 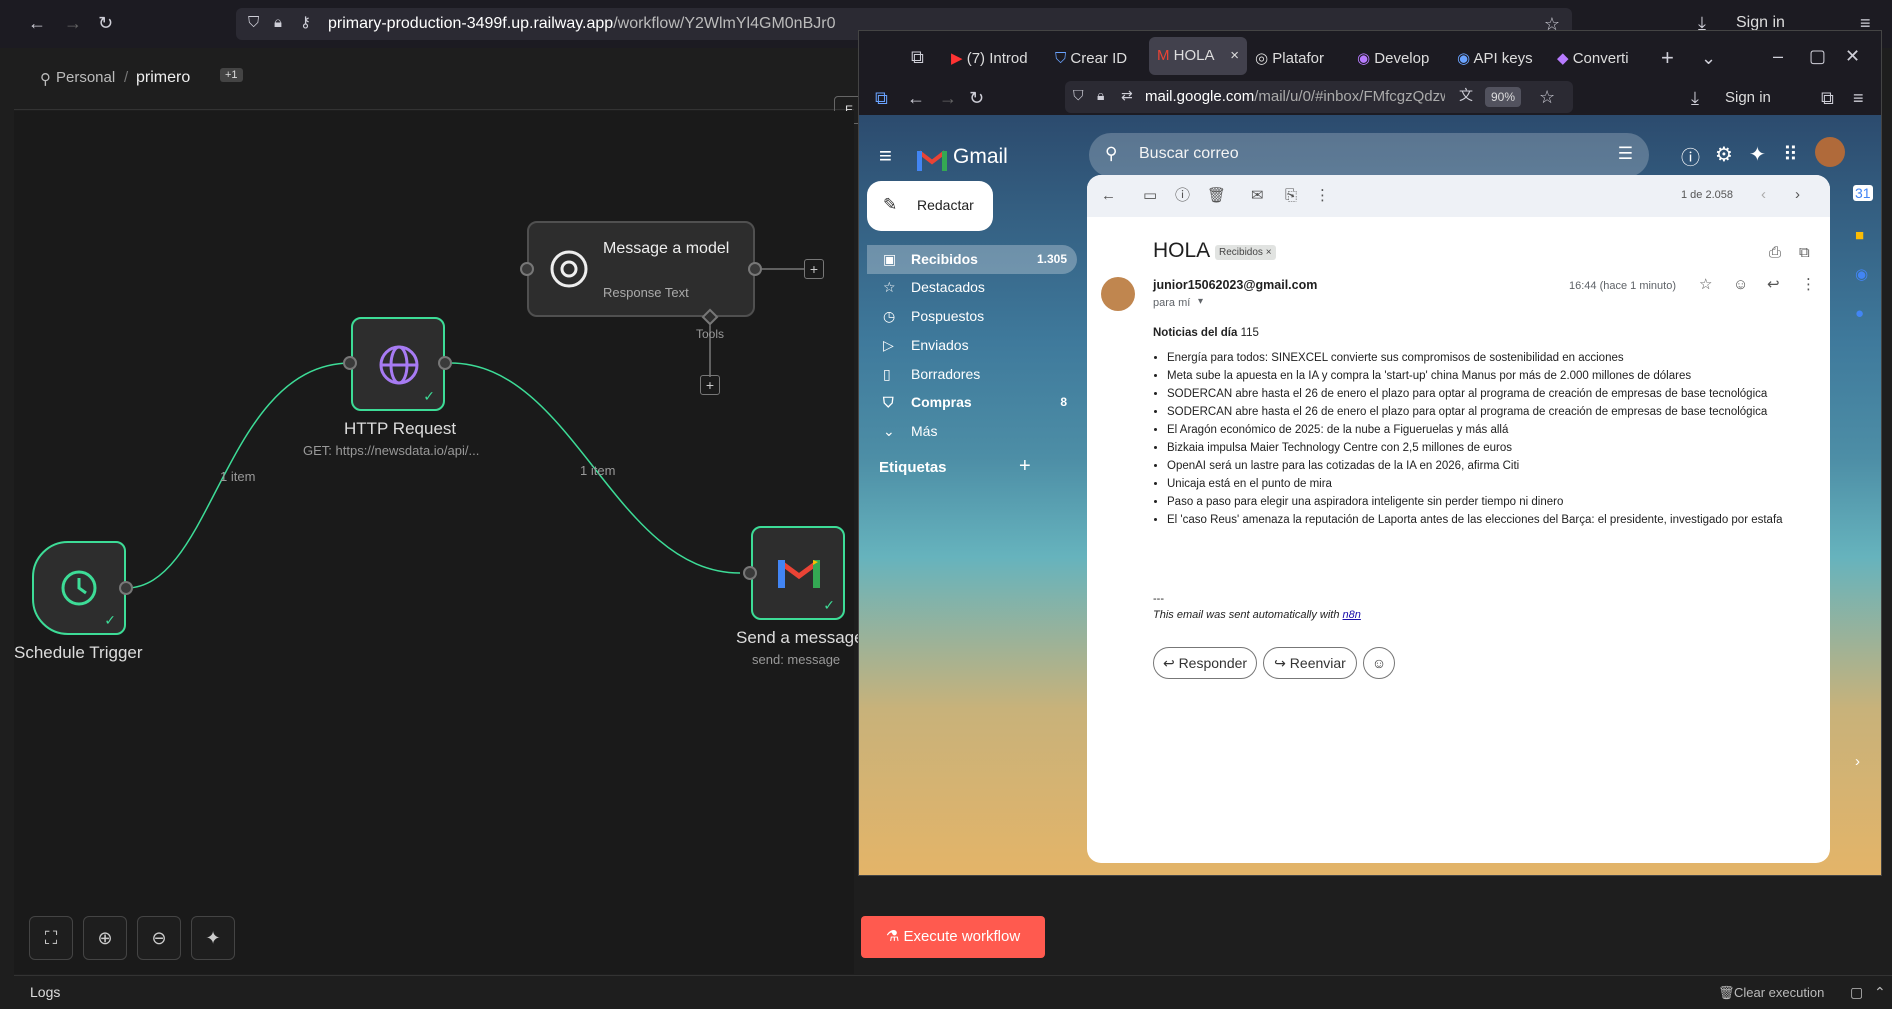 What do you see at coordinates (1773, 284) in the screenshot?
I see `reply-icon: ↩` at bounding box center [1773, 284].